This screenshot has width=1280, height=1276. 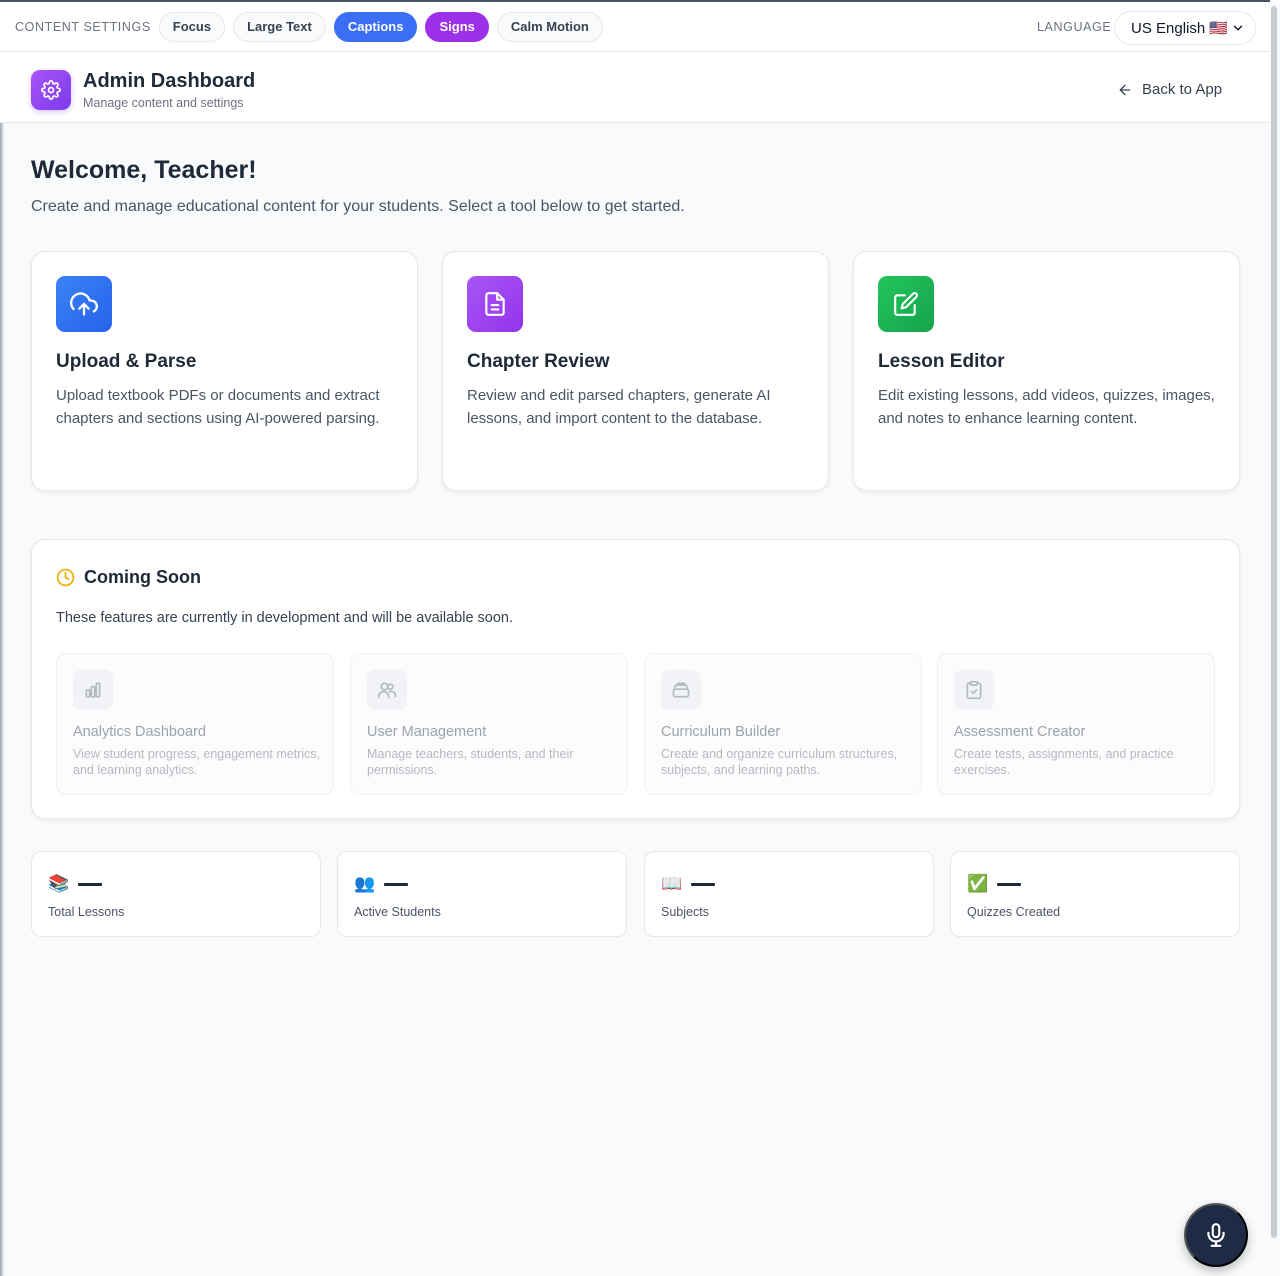 What do you see at coordinates (685, 912) in the screenshot?
I see `stat-label: Subjects` at bounding box center [685, 912].